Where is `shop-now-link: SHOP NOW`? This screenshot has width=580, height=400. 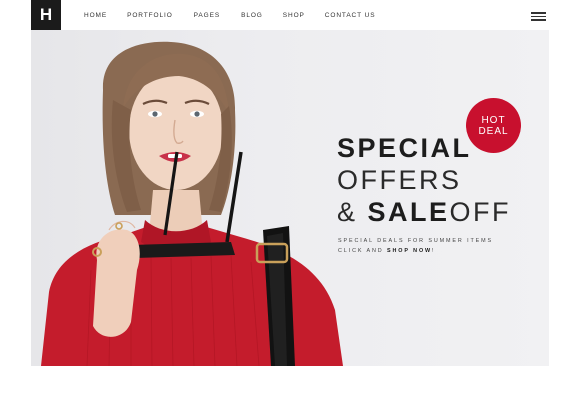
shop-now-link: SHOP NOW is located at coordinates (409, 251).